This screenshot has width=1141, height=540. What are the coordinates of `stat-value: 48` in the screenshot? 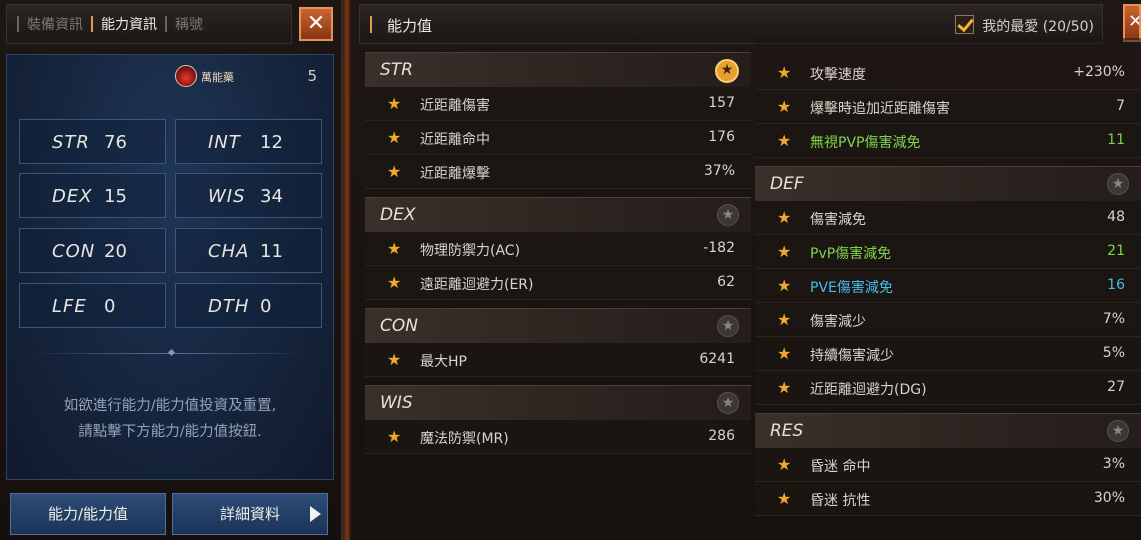 It's located at (1116, 217).